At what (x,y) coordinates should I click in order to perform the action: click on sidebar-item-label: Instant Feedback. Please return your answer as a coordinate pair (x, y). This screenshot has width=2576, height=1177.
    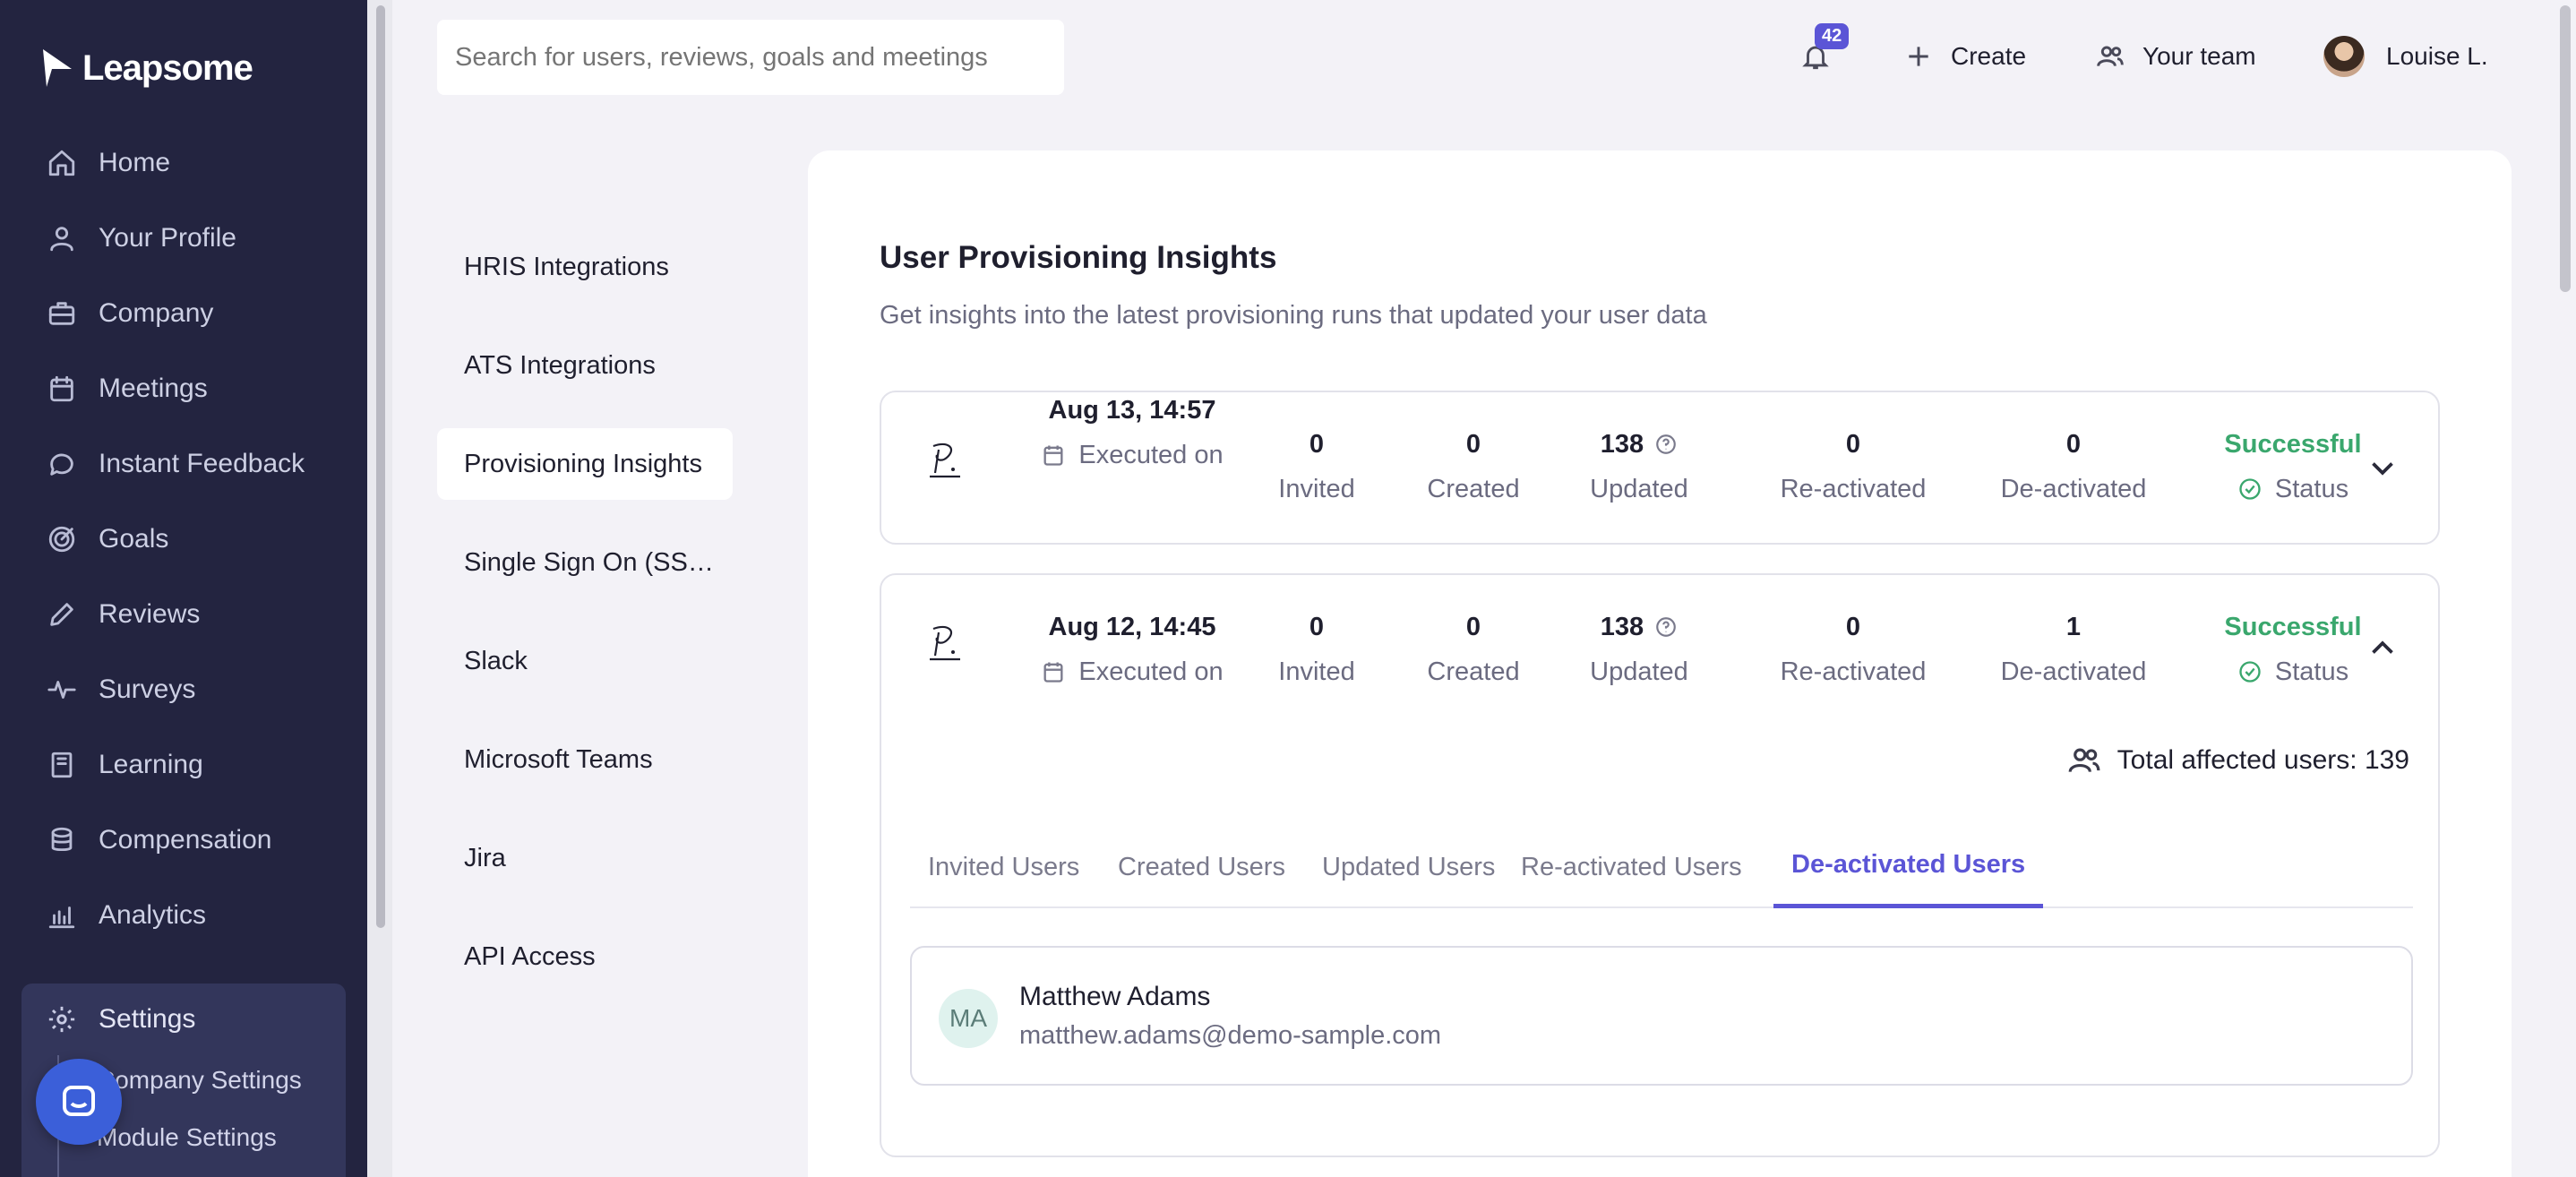
    Looking at the image, I should click on (202, 463).